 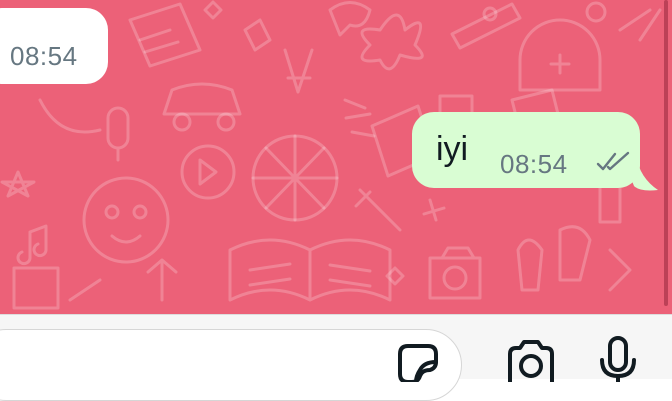 I want to click on message-text: iyi, so click(x=452, y=149).